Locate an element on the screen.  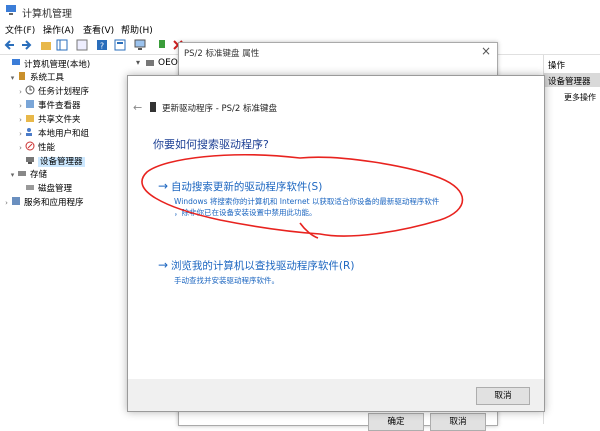
auto-search-title: 自动搜索更新的驱动程序软件(S) is located at coordinates (246, 187).